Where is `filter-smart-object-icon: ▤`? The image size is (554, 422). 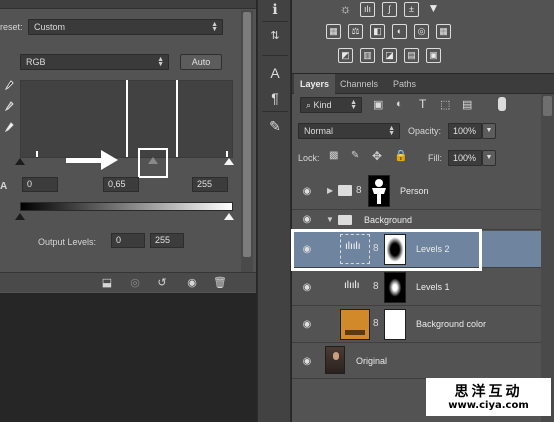 filter-smart-object-icon: ▤ is located at coordinates (467, 104).